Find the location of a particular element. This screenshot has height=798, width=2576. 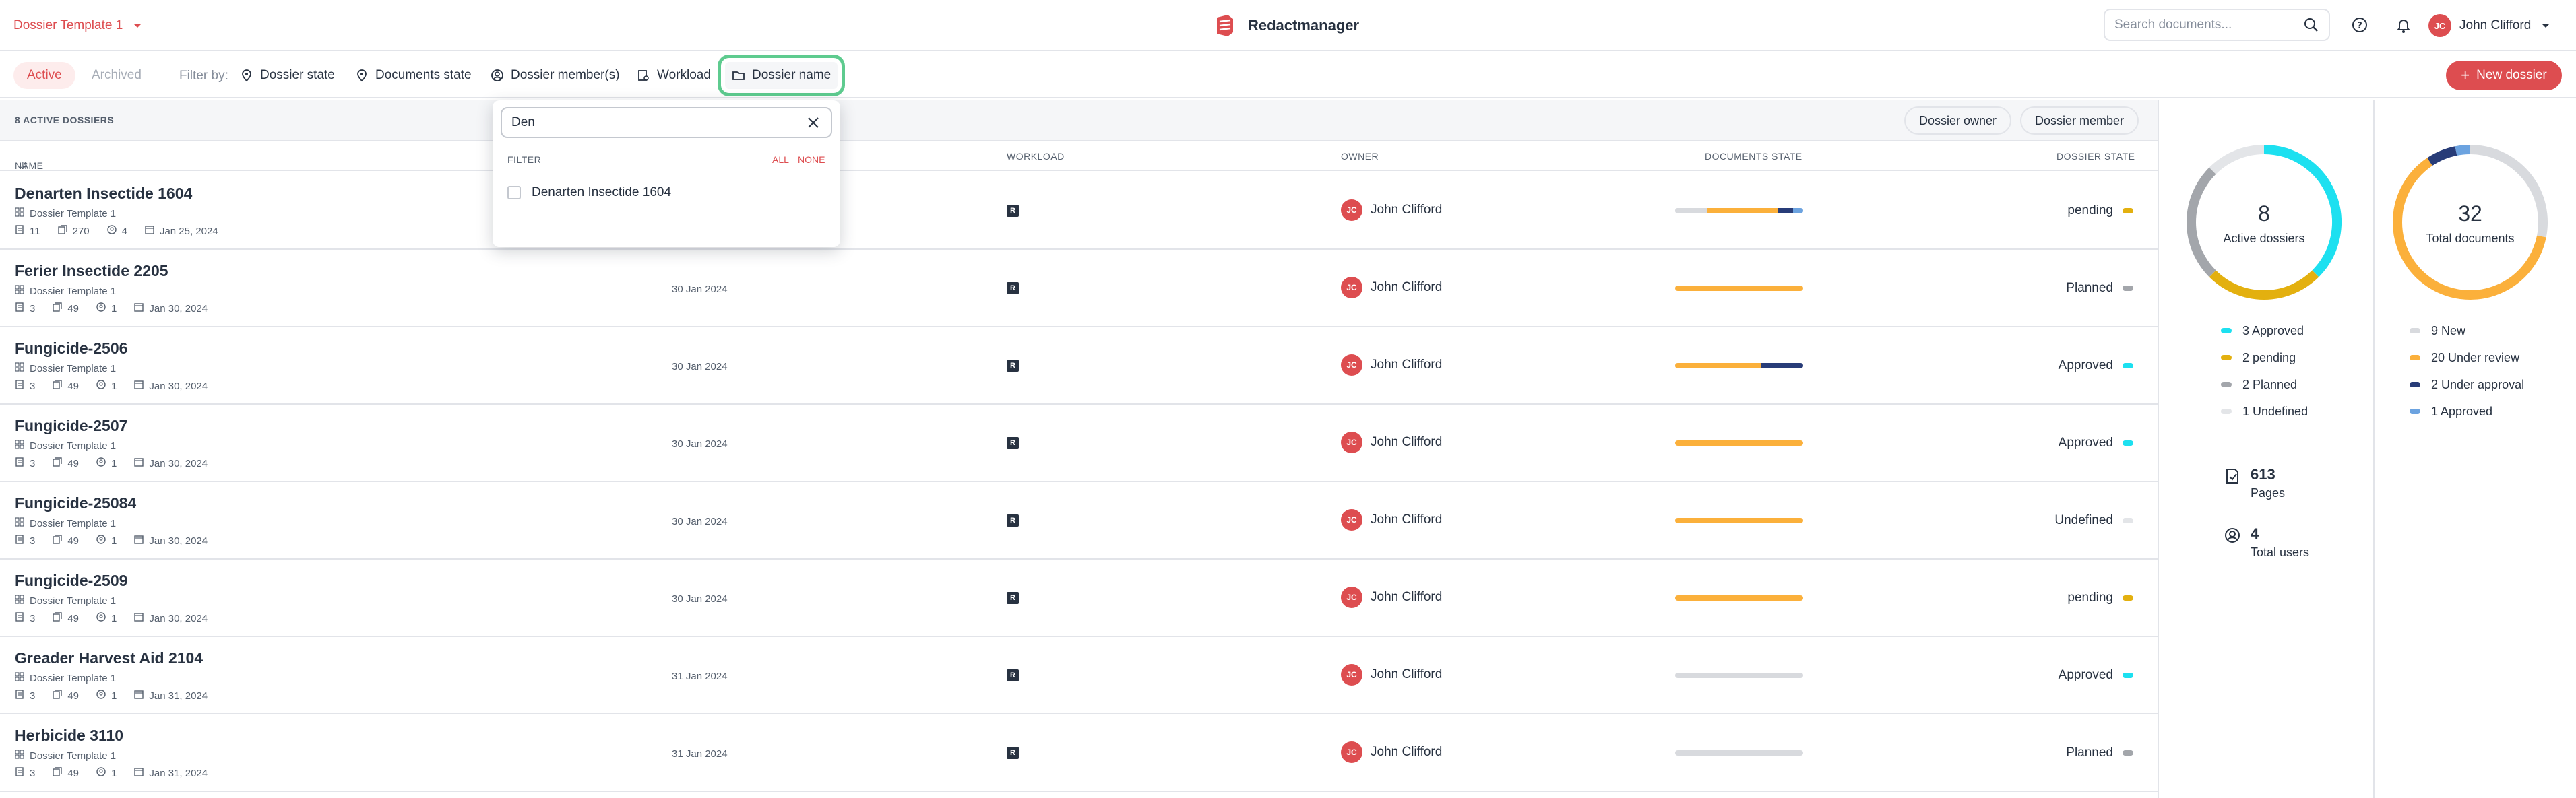

pages-icon is located at coordinates (62, 231).